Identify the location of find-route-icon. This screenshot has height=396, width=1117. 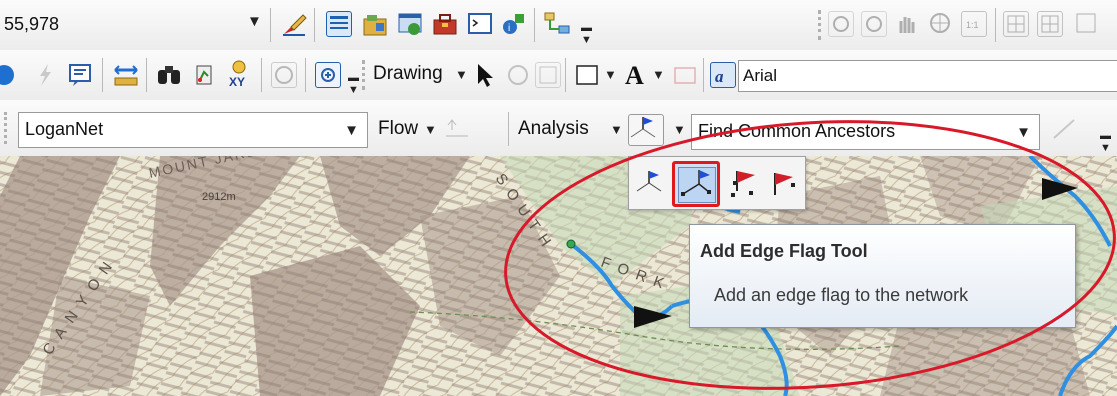
(204, 75).